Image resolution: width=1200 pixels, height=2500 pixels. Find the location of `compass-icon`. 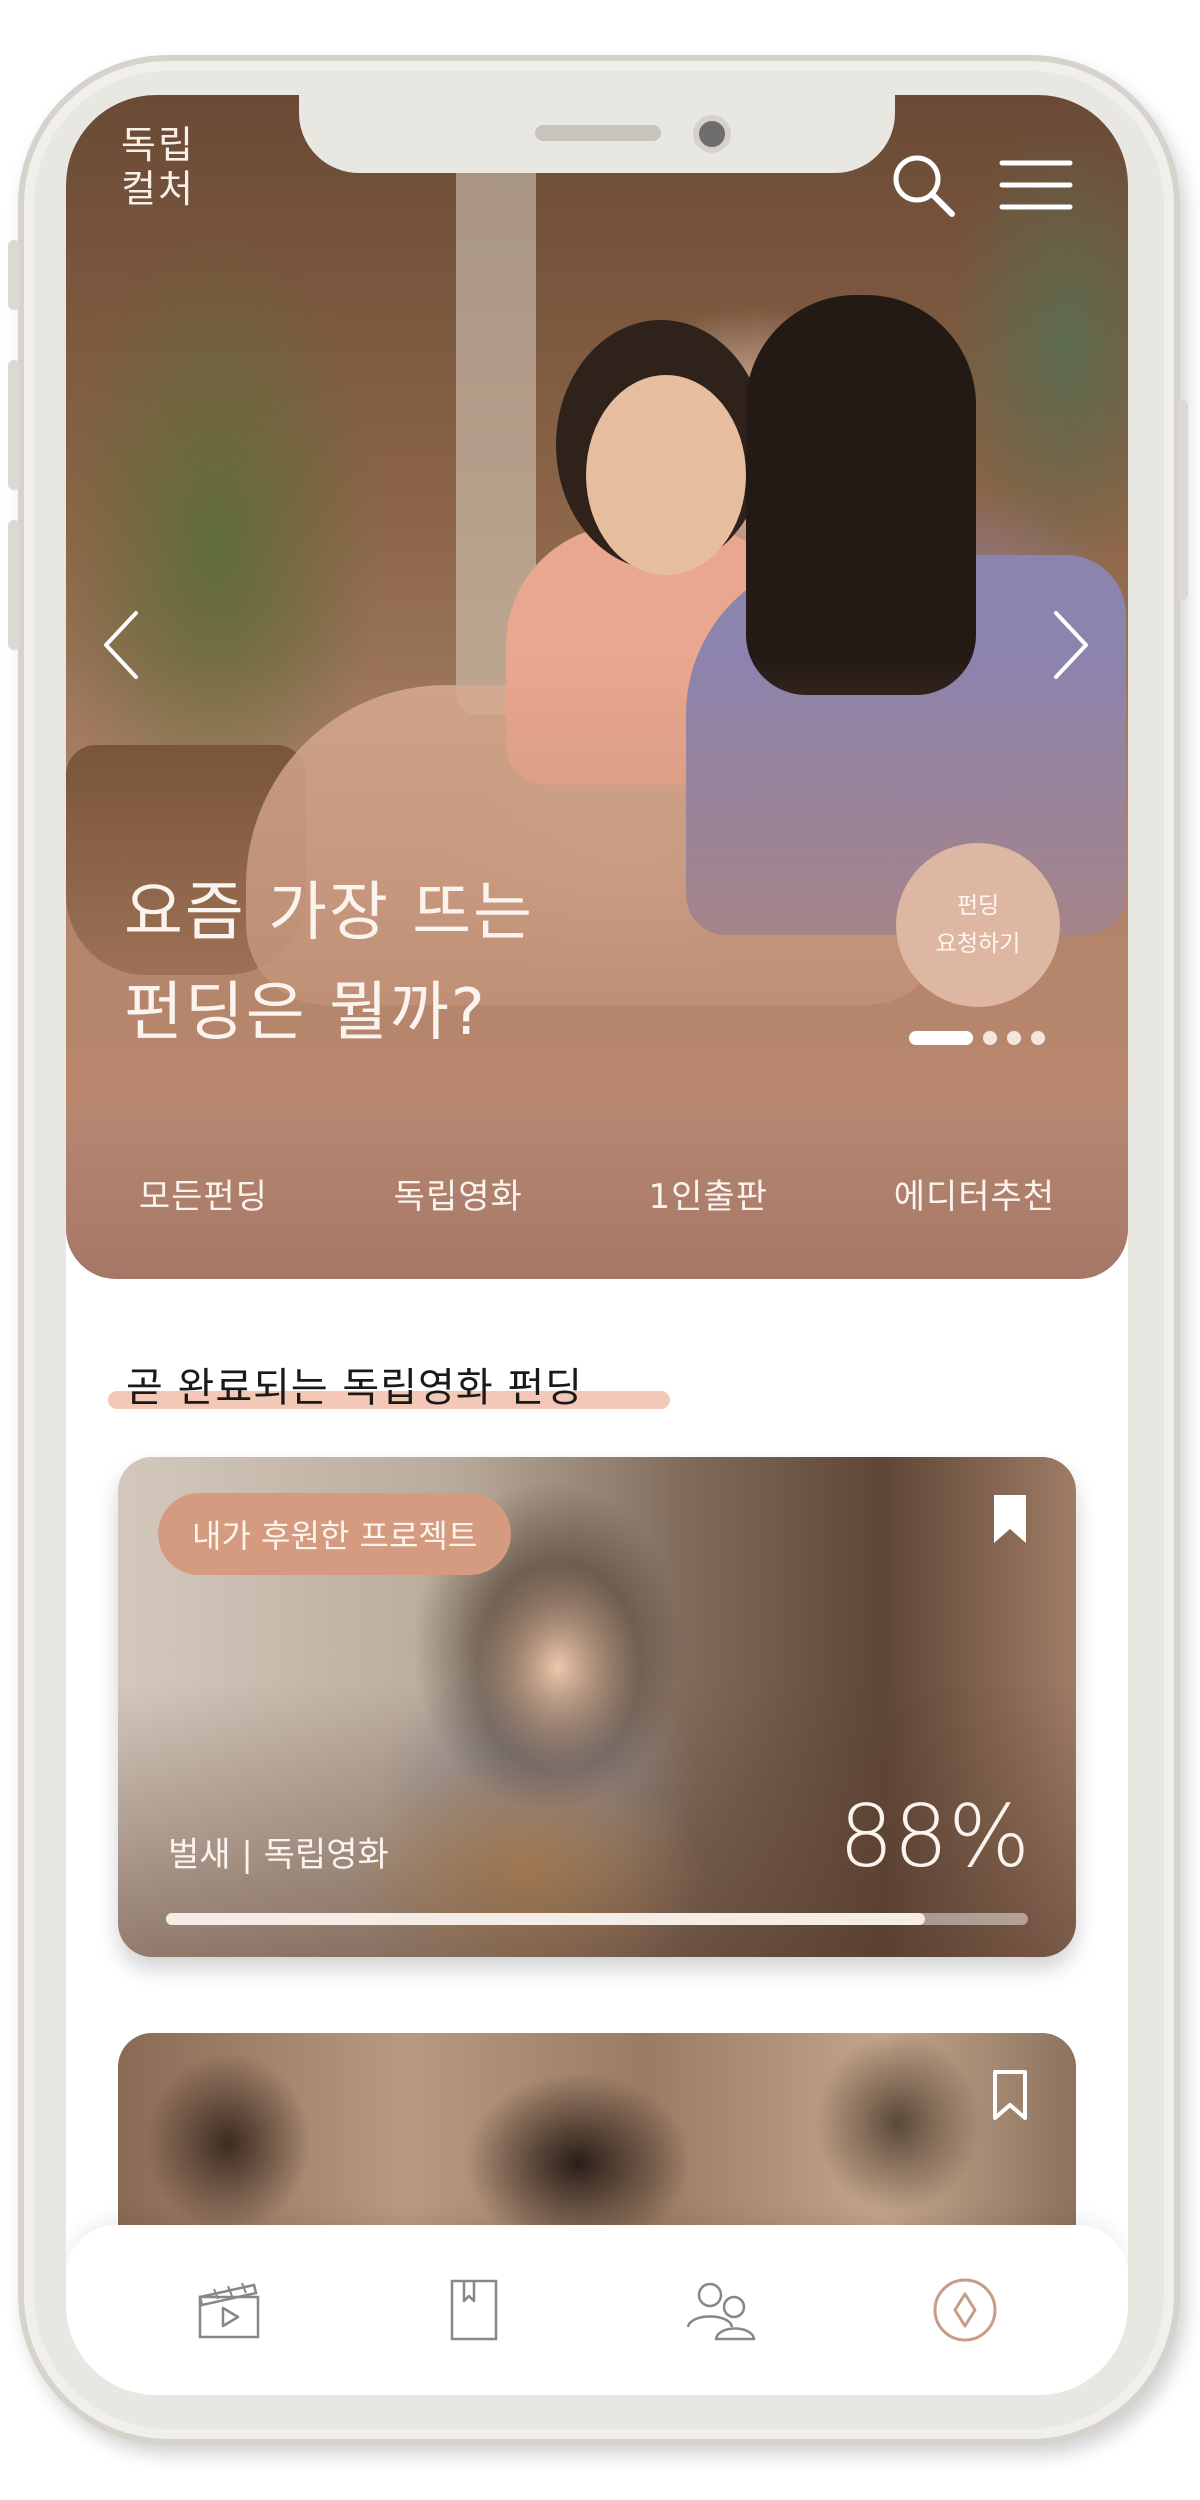

compass-icon is located at coordinates (965, 2310).